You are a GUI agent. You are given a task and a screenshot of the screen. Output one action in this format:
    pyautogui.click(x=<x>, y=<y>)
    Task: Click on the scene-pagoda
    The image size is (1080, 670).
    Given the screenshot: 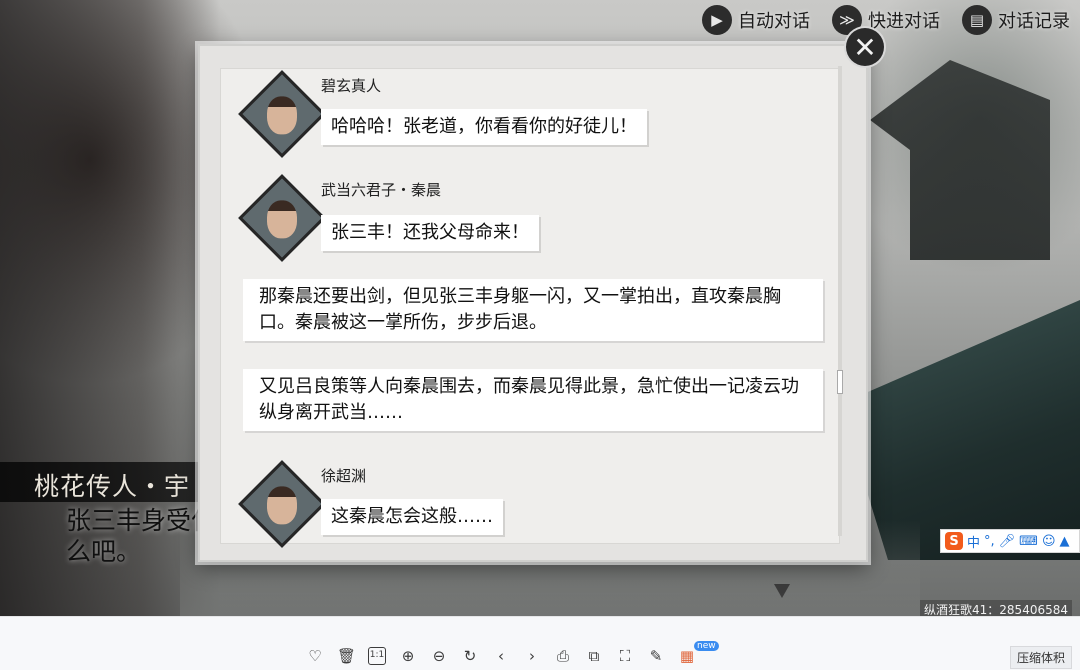 What is the action you would take?
    pyautogui.click(x=960, y=160)
    